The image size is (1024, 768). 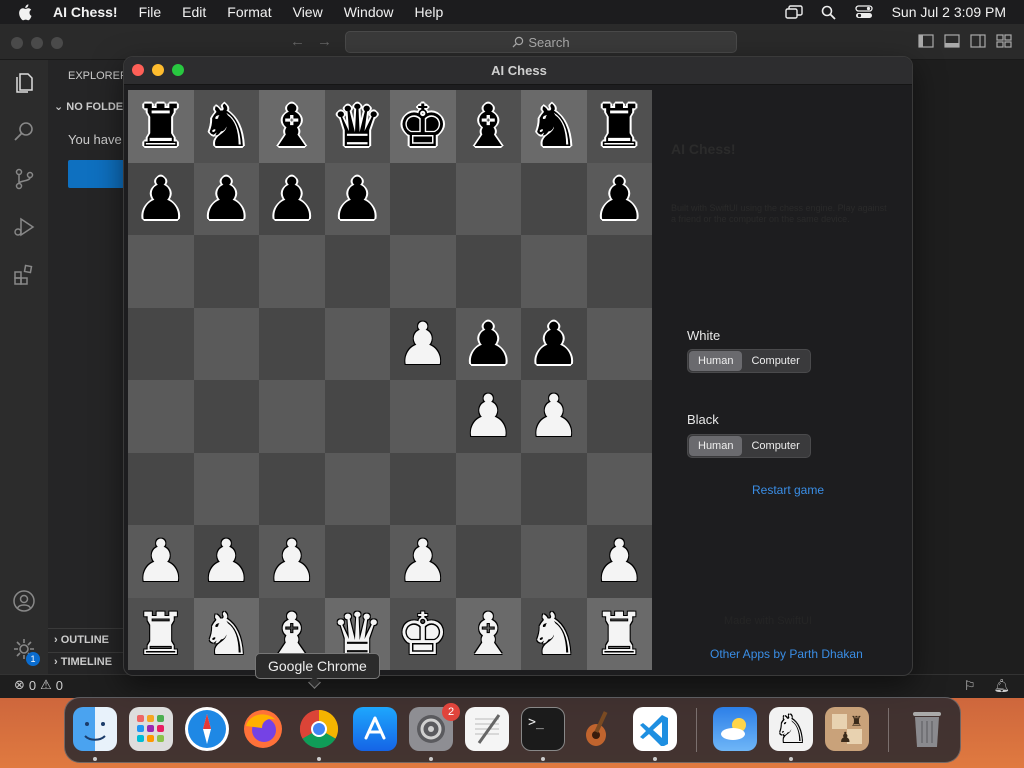 I want to click on board-square-a5, so click(x=161, y=343).